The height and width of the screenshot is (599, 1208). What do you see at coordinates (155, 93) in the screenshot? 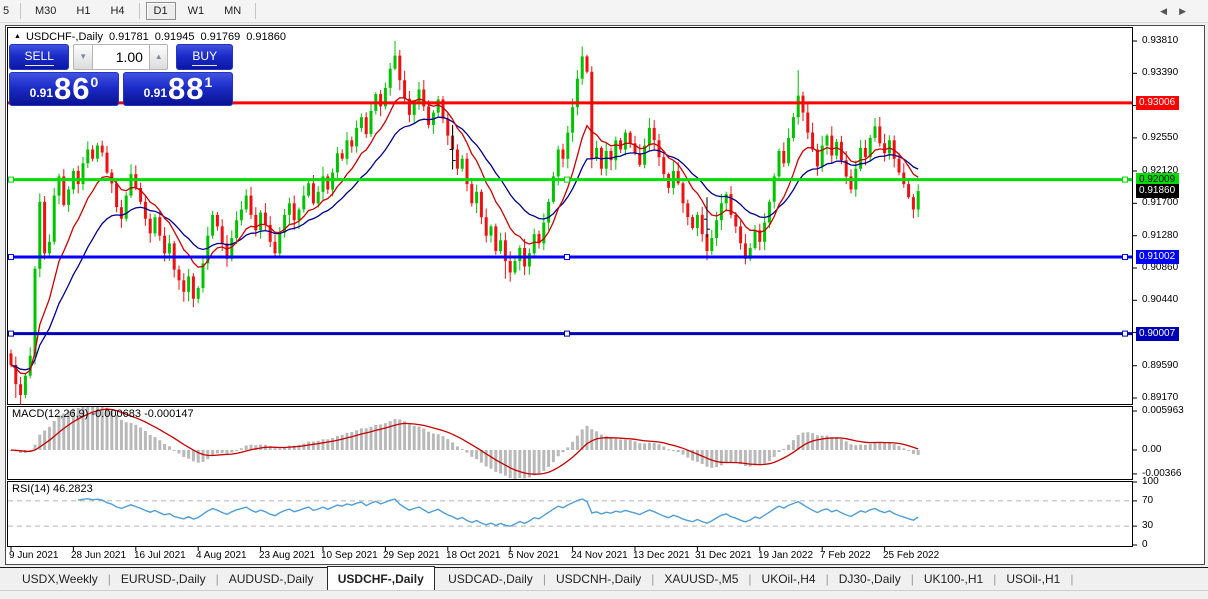
I see `buy-price-prefix: 0.91` at bounding box center [155, 93].